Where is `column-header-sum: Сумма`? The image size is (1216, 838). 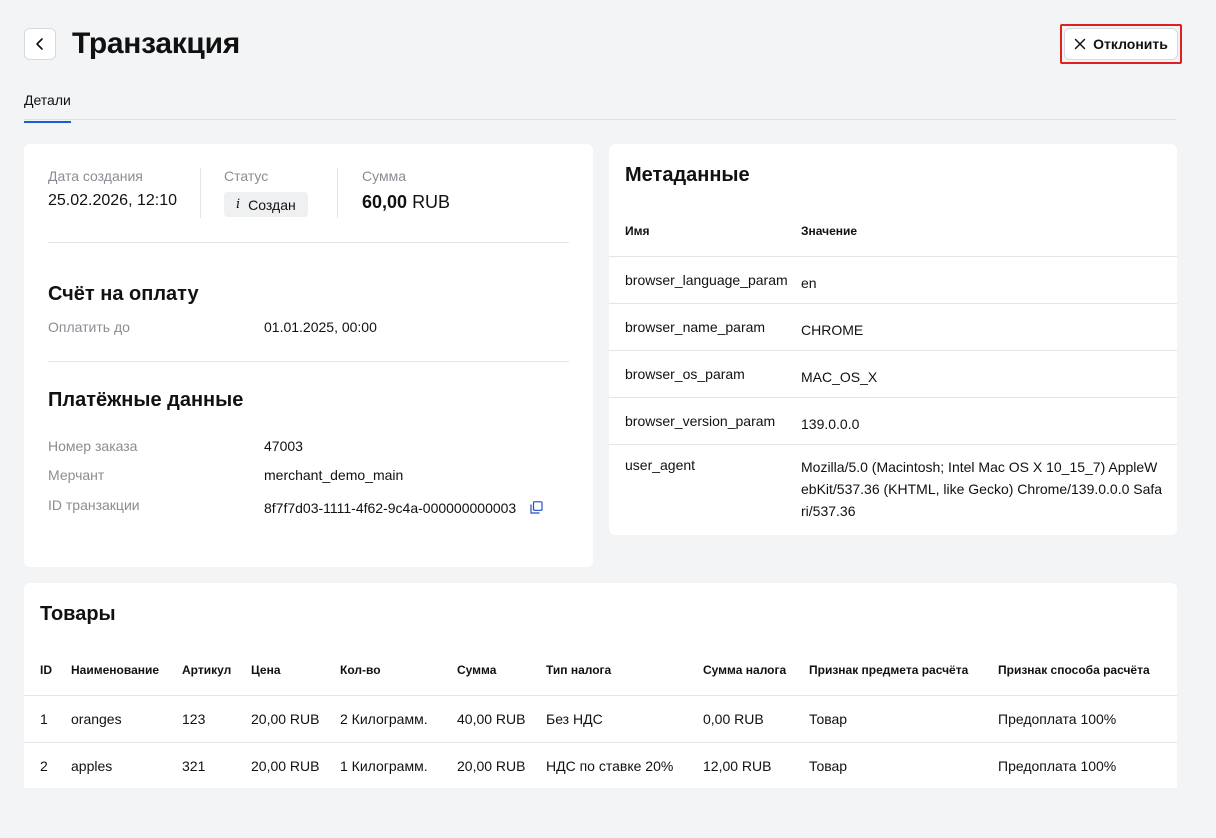 column-header-sum: Сумма is located at coordinates (477, 670).